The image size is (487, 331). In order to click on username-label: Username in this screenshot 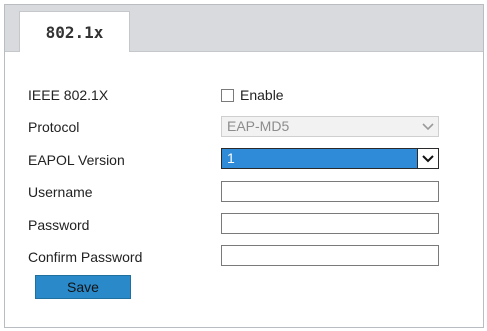, I will do `click(60, 192)`.